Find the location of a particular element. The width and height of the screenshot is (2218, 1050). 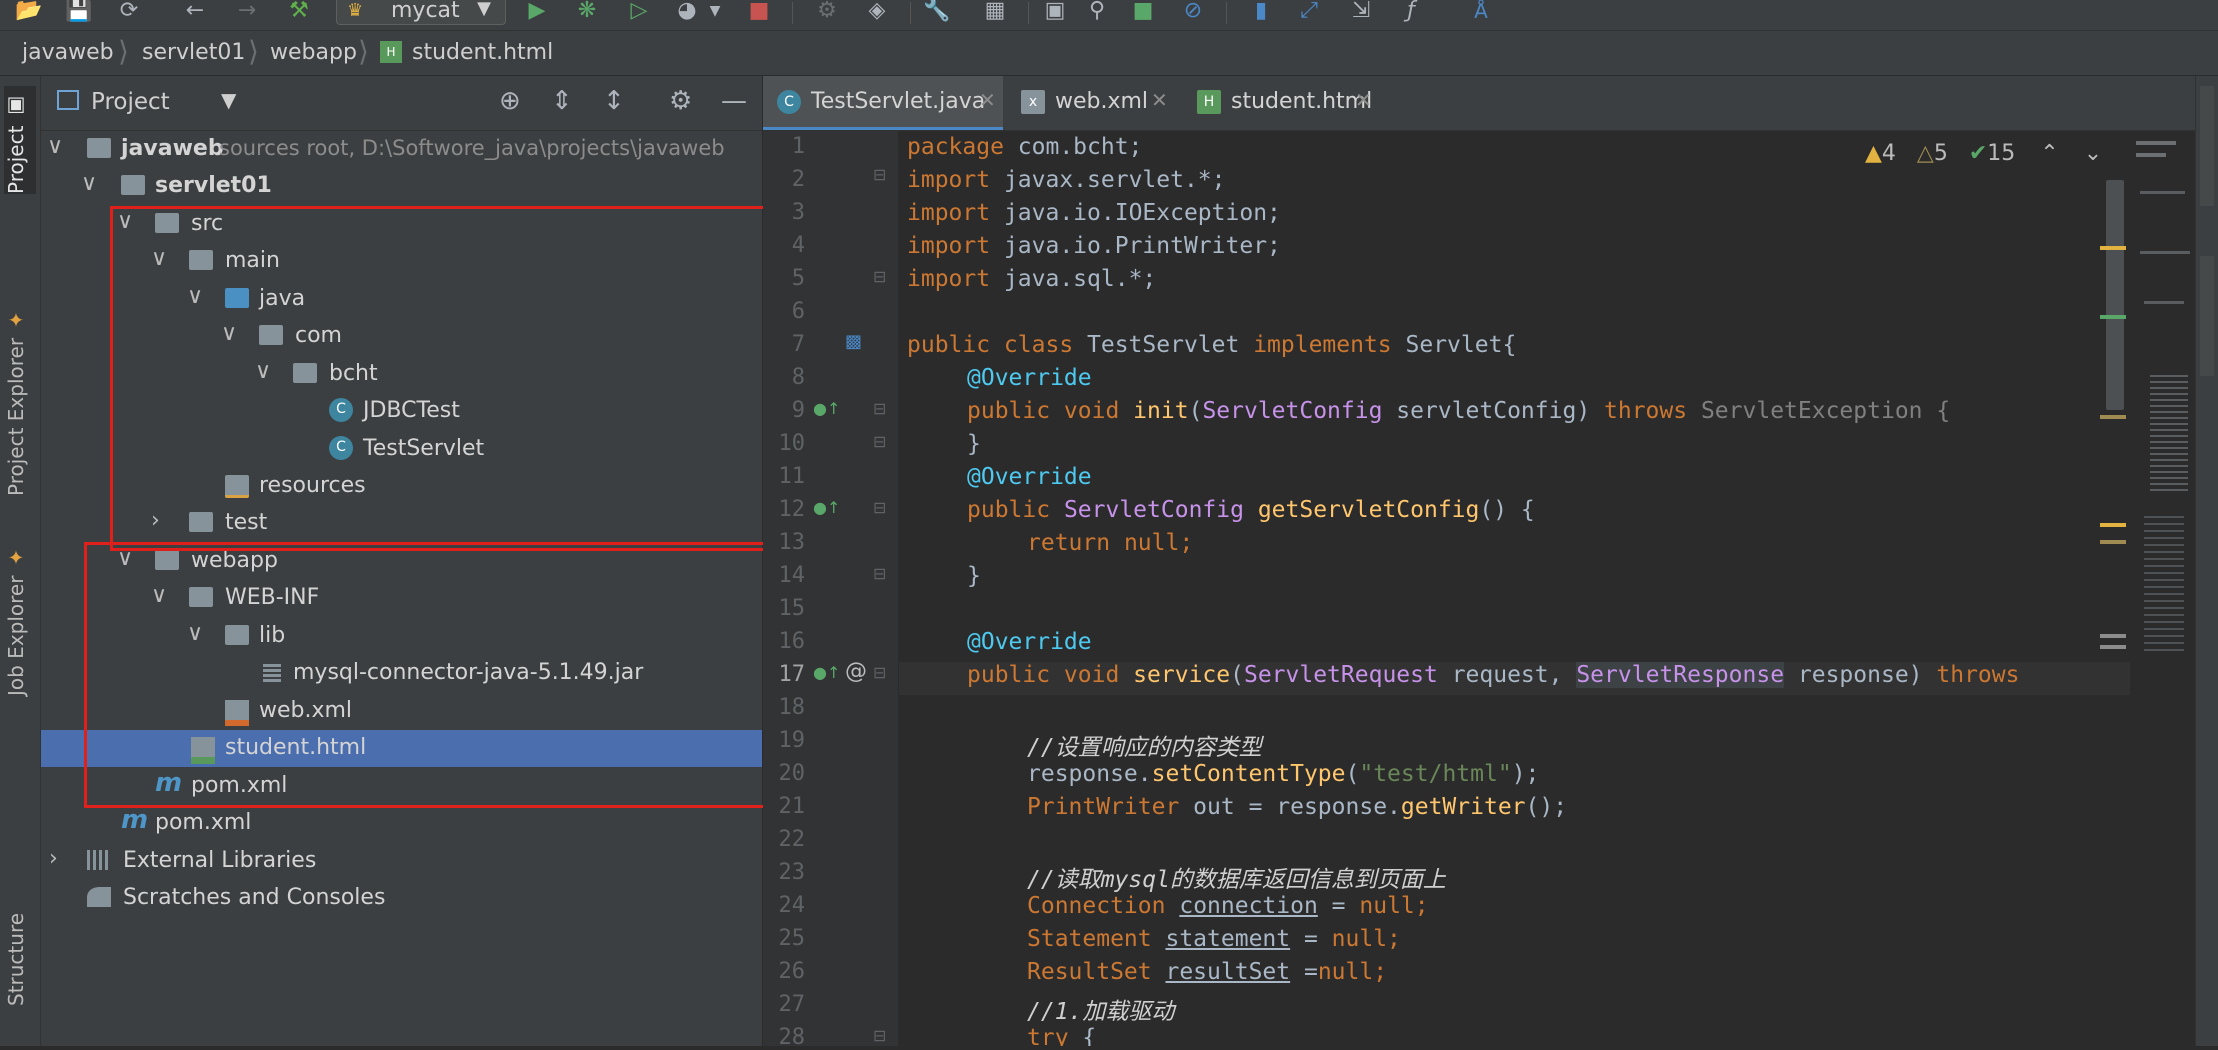

editor-scrollbar is located at coordinates (2115, 295).